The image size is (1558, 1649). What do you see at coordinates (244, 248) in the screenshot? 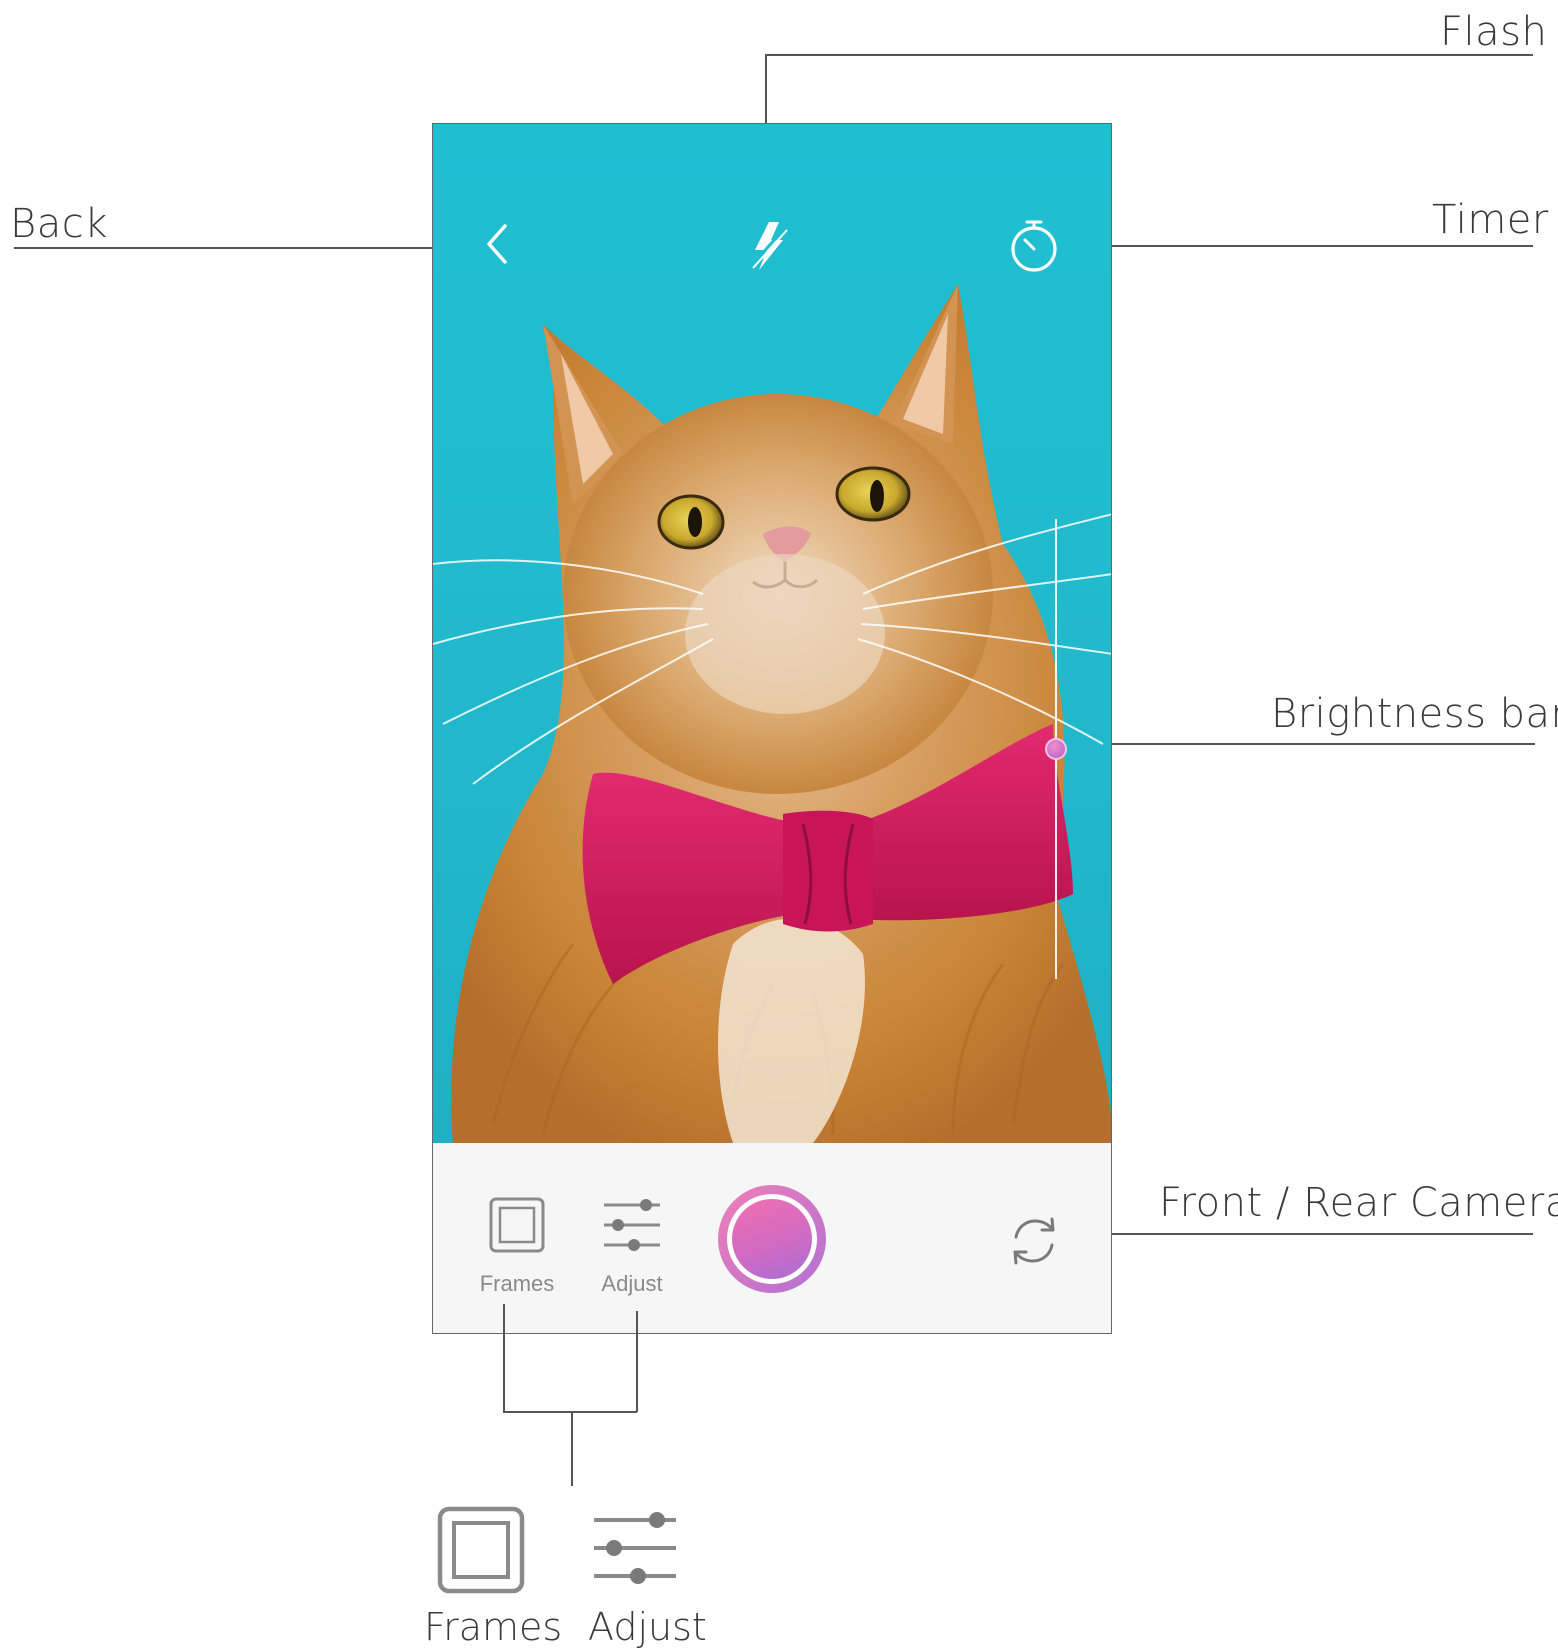
I see `back-leader` at bounding box center [244, 248].